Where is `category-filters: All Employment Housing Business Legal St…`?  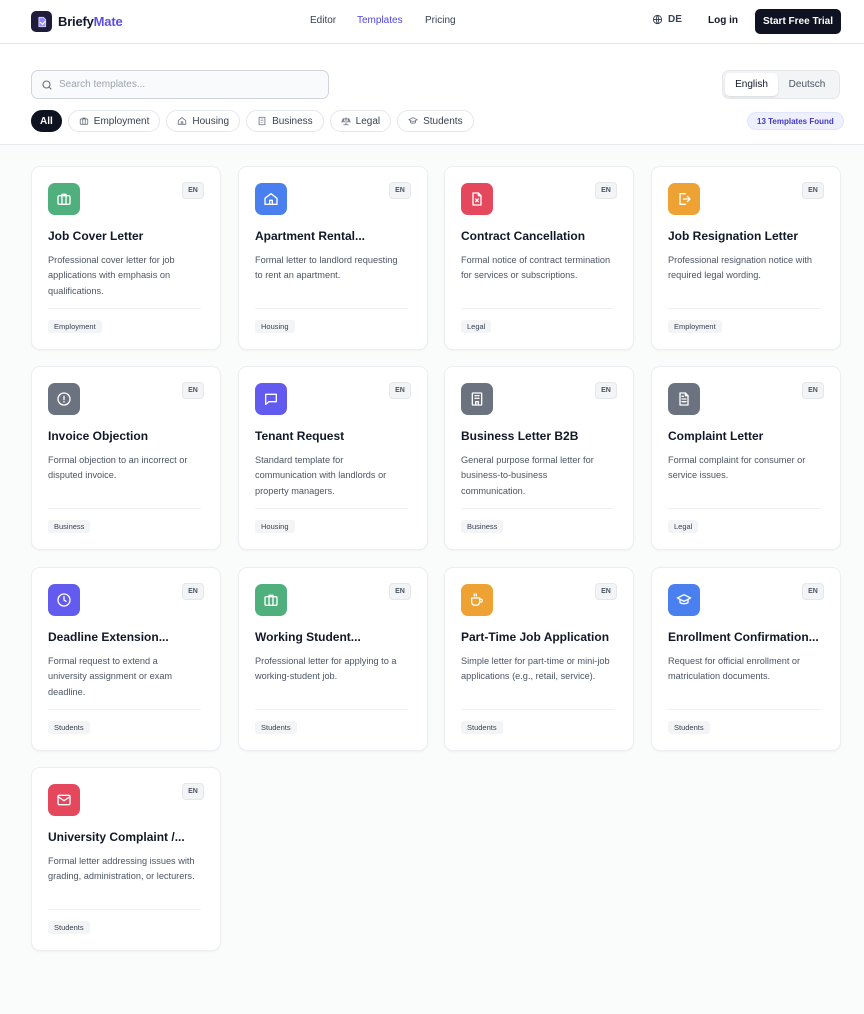 category-filters: All Employment Housing Business Legal St… is located at coordinates (252, 121).